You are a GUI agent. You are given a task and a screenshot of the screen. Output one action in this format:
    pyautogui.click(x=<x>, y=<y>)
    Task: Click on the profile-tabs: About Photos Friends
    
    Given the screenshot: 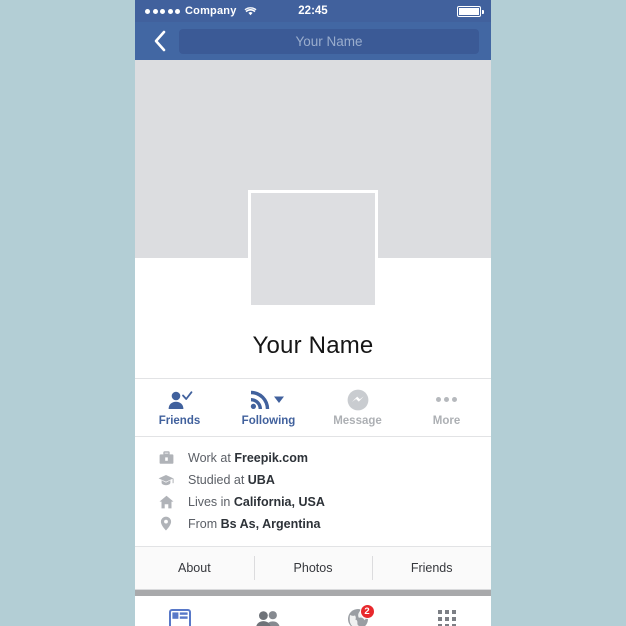 What is the action you would take?
    pyautogui.click(x=313, y=568)
    